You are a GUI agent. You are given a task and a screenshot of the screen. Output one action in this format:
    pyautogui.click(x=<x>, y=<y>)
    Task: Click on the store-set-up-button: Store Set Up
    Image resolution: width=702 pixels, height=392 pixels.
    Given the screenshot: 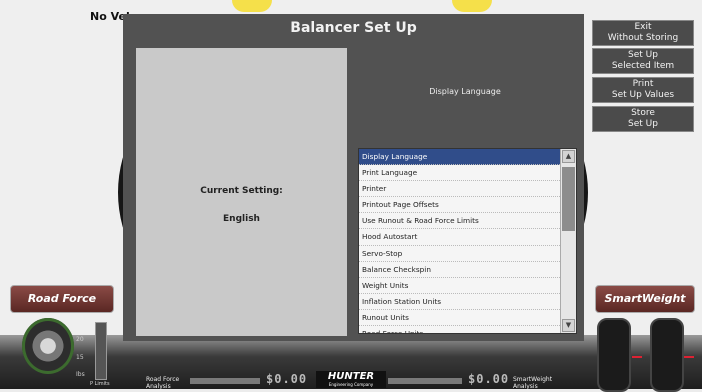 What is the action you would take?
    pyautogui.click(x=643, y=119)
    